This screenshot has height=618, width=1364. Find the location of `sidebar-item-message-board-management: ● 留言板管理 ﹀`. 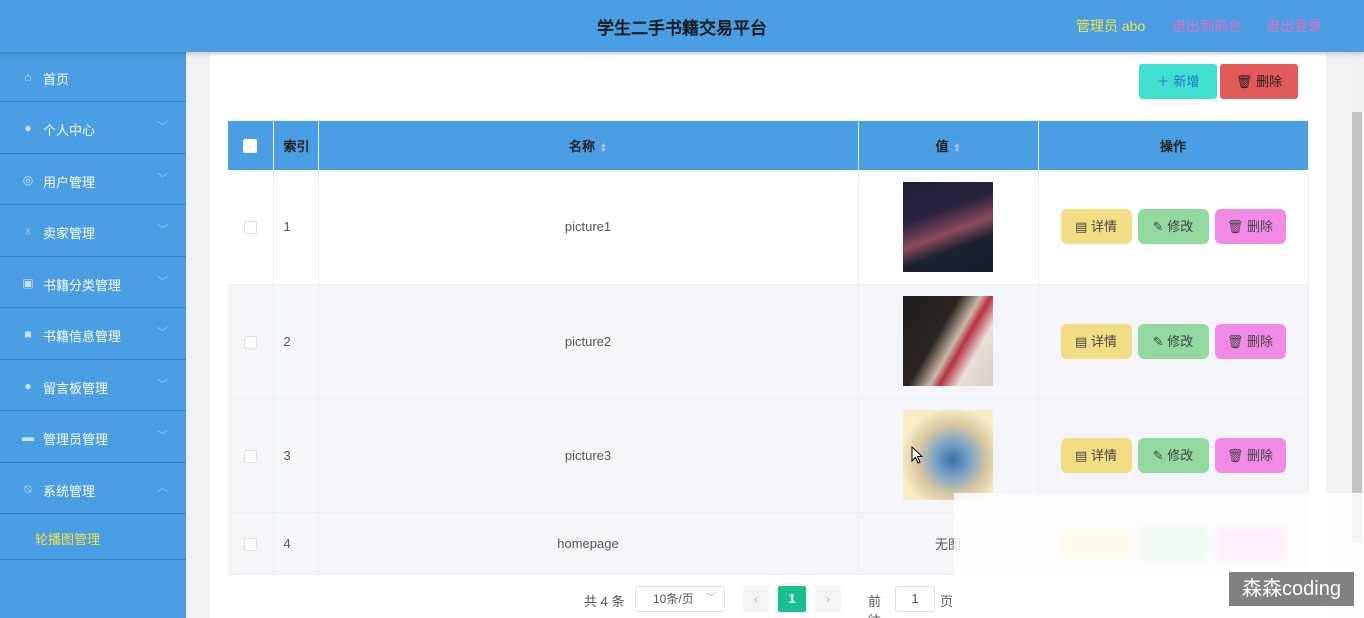

sidebar-item-message-board-management: ● 留言板管理 ﹀ is located at coordinates (93, 385).